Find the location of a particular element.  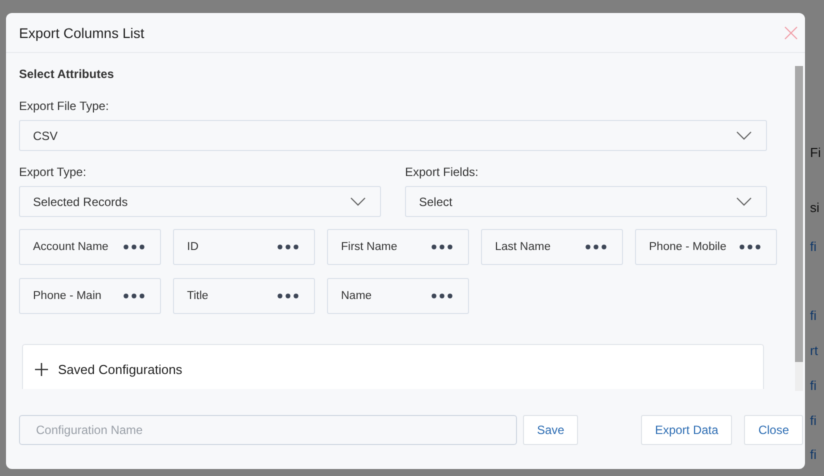

column-chip: Phone - Main is located at coordinates (90, 296).